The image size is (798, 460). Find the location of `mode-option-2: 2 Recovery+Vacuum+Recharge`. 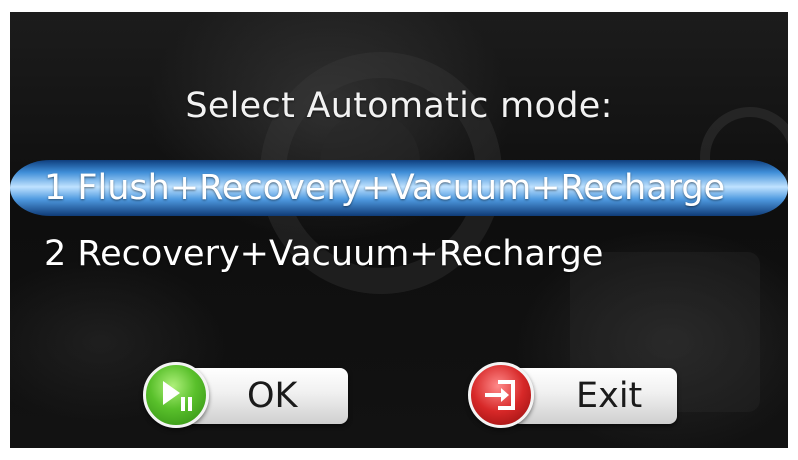

mode-option-2: 2 Recovery+Vacuum+Recharge is located at coordinates (399, 254).